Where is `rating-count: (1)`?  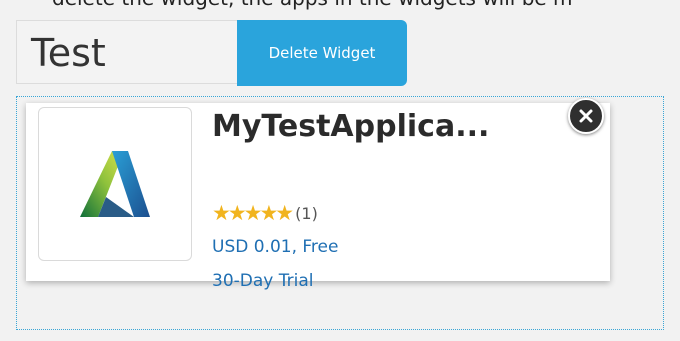 rating-count: (1) is located at coordinates (306, 213).